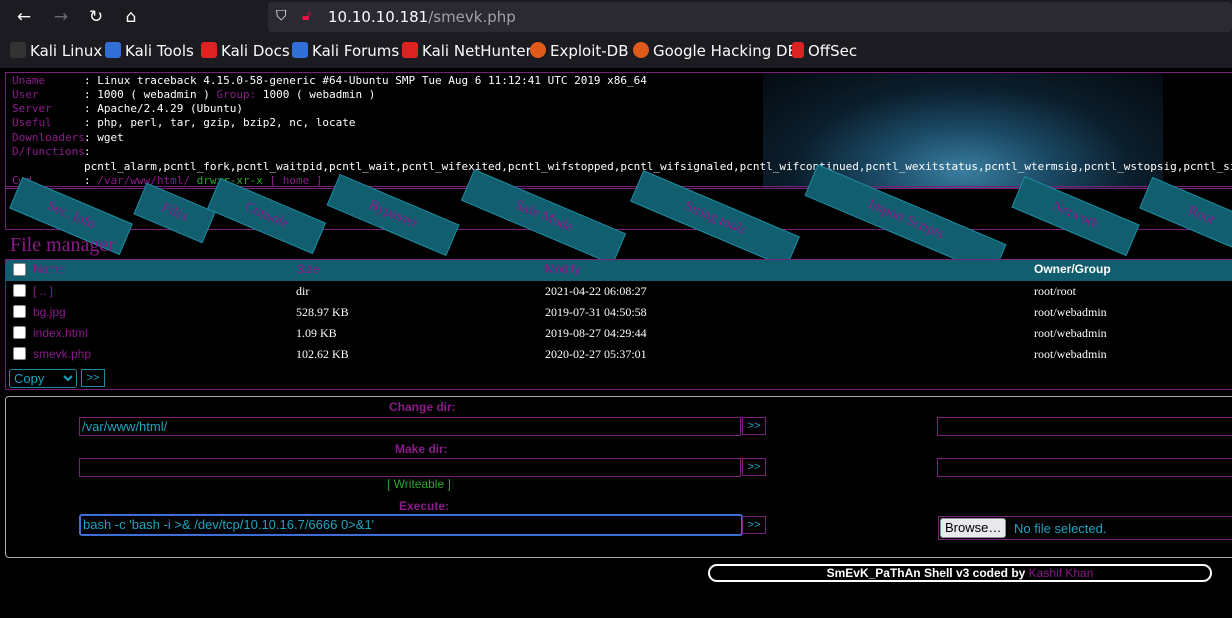 This screenshot has width=1232, height=618. I want to click on make-dir-go-button: >>, so click(754, 467).